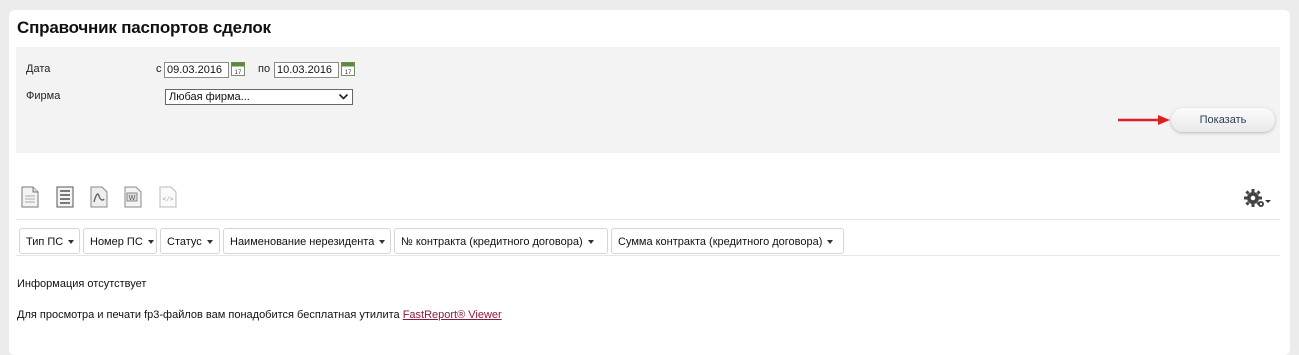 The image size is (1299, 355). I want to click on column-header-label: Наименование нерезидента, so click(302, 242).